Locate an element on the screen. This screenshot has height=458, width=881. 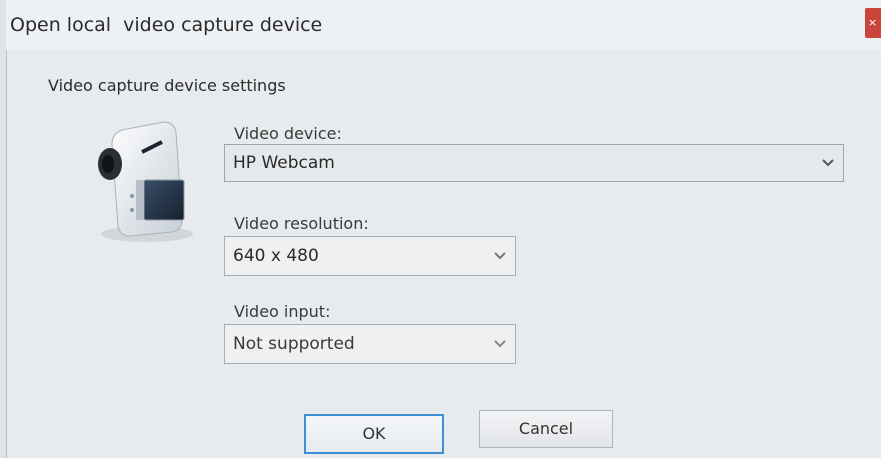
video-resolution-label: Video resolution: is located at coordinates (301, 223).